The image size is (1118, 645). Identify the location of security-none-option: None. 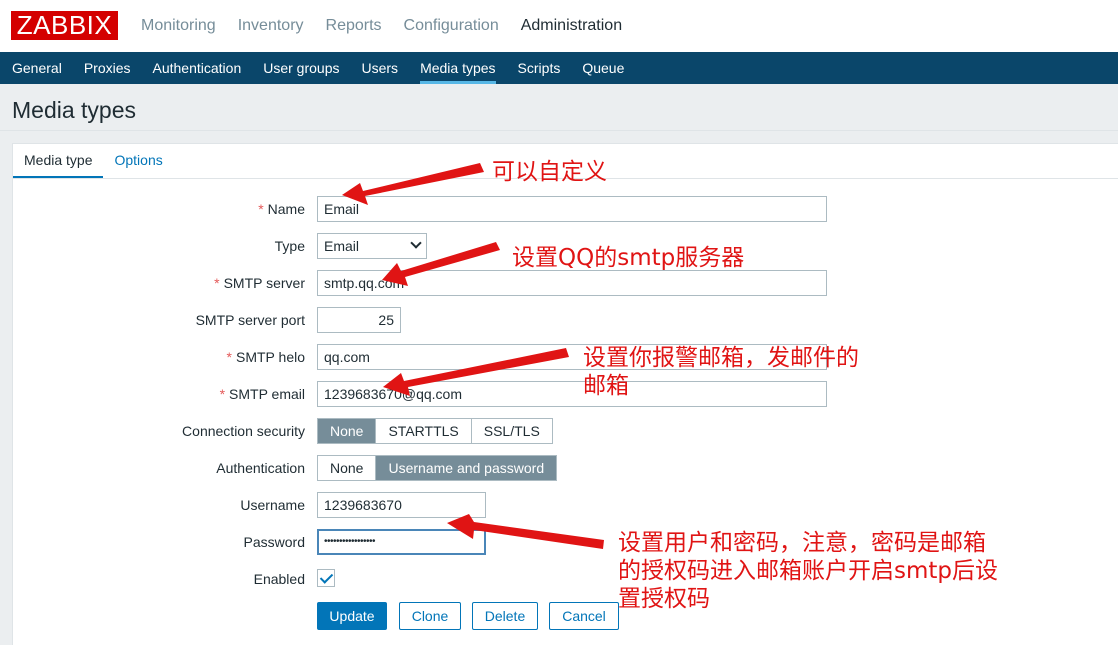
(347, 431).